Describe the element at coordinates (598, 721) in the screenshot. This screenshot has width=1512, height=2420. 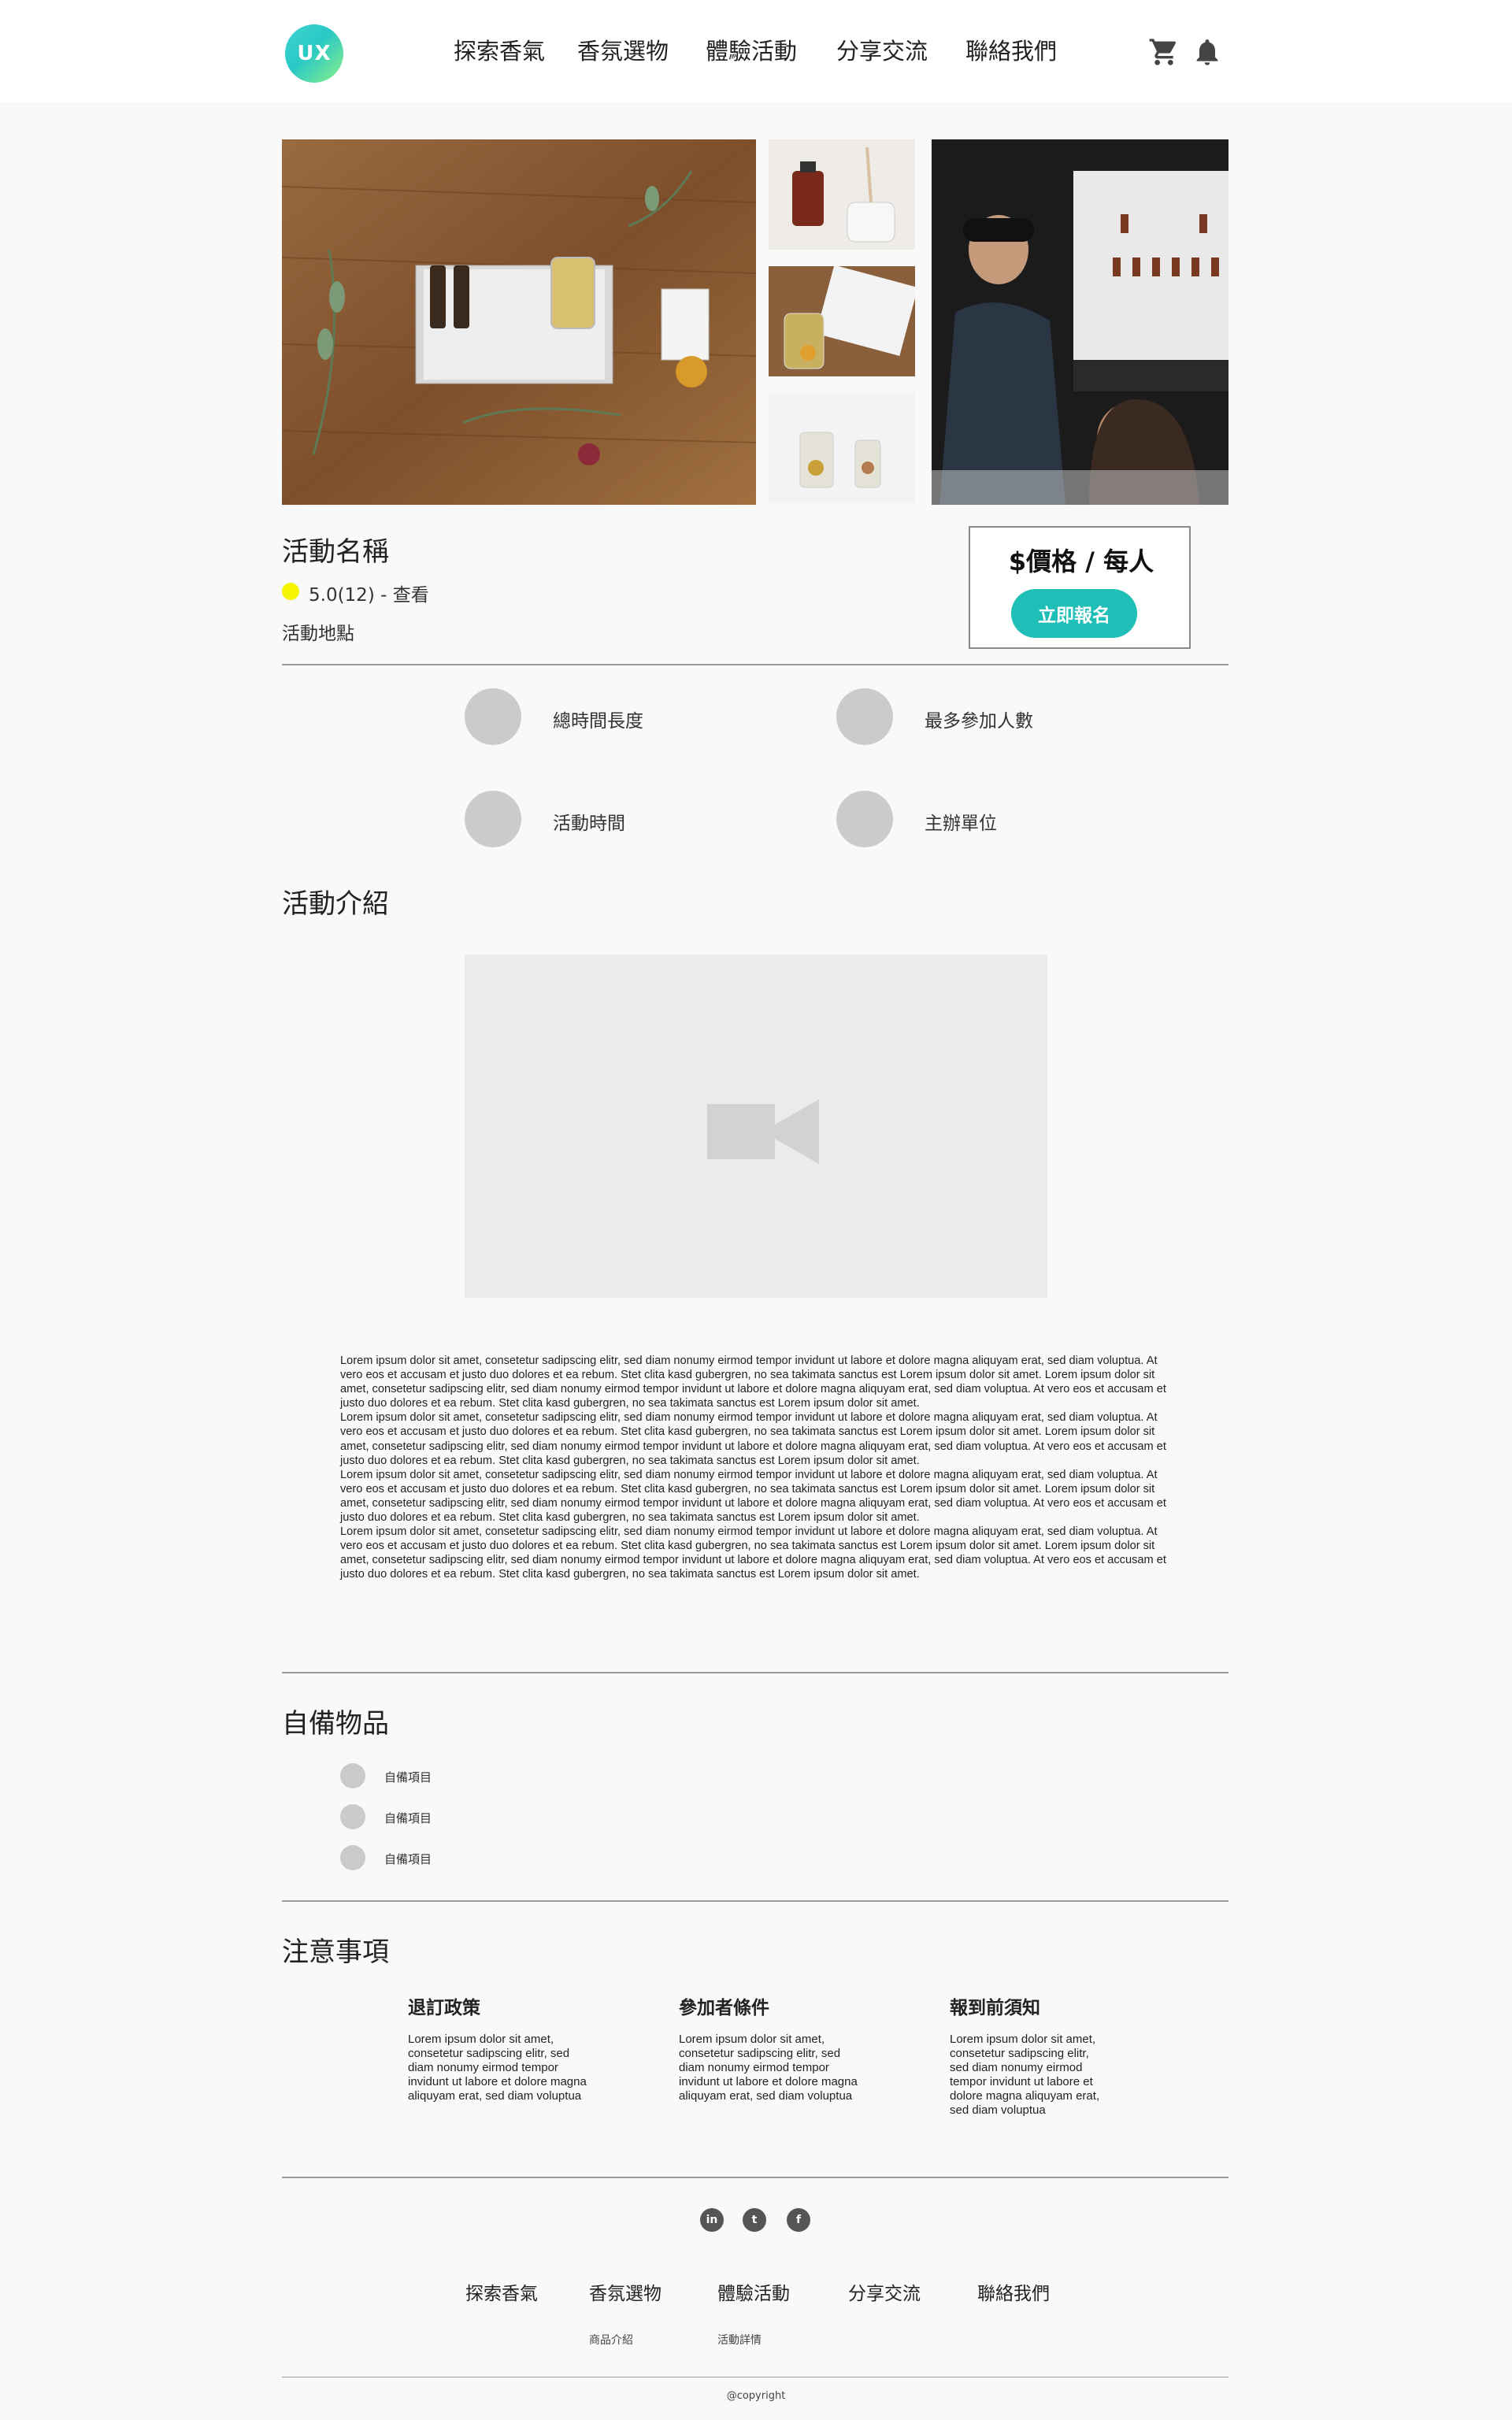
I see `feature-duration: 總時間長度` at that location.